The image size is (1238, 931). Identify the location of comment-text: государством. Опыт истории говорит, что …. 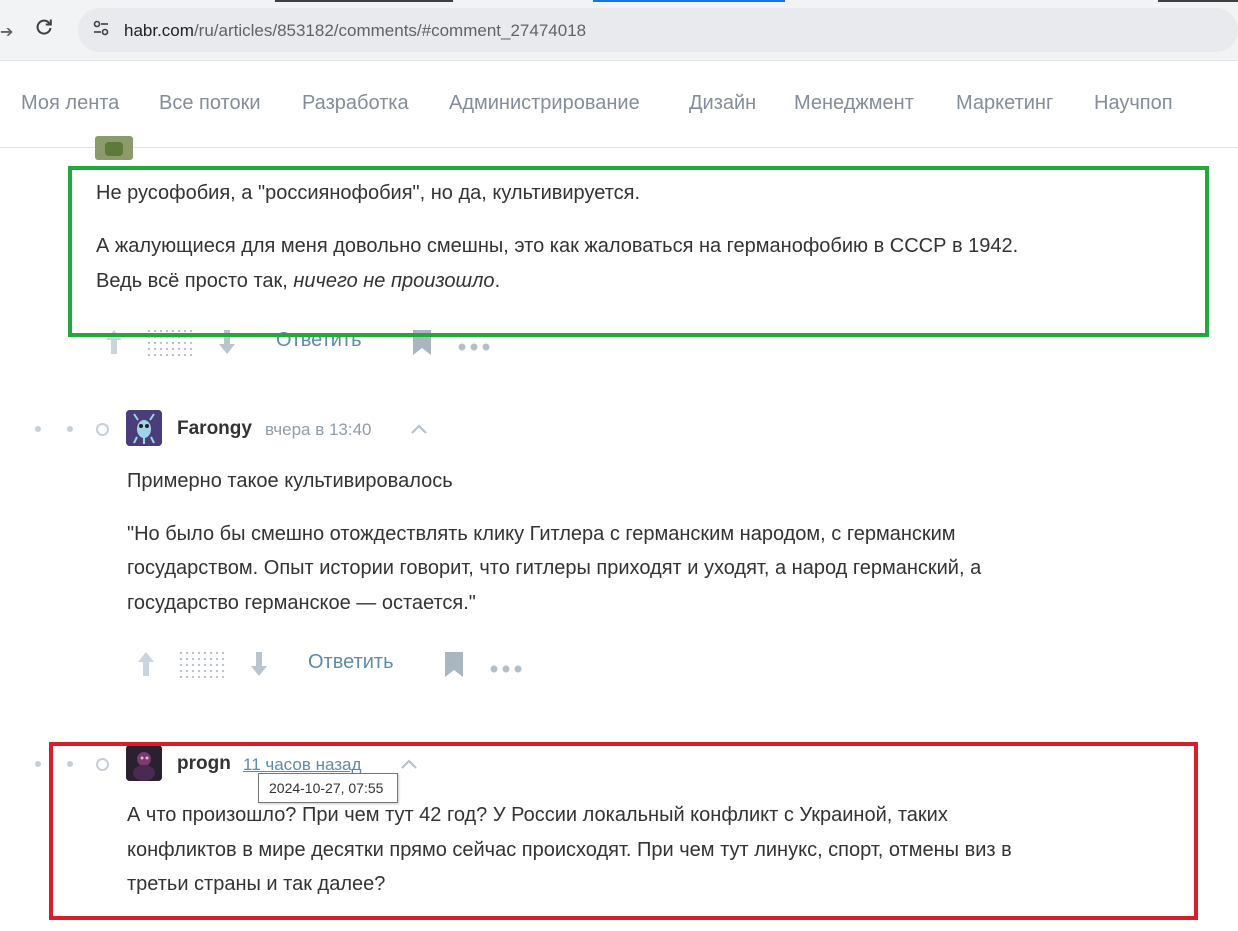
(554, 568).